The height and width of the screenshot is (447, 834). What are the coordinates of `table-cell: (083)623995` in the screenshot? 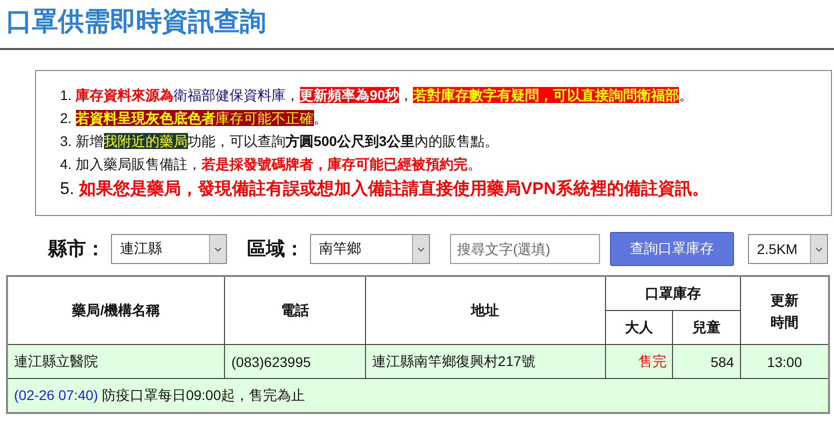 It's located at (295, 361).